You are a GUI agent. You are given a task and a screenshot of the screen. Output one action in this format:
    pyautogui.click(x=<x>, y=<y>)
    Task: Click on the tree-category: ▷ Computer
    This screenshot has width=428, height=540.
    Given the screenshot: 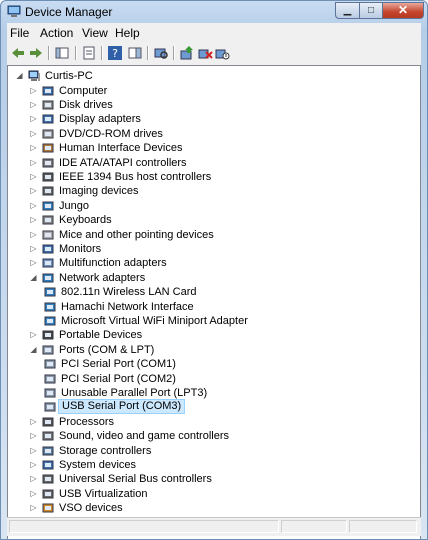 What is the action you would take?
    pyautogui.click(x=179, y=91)
    